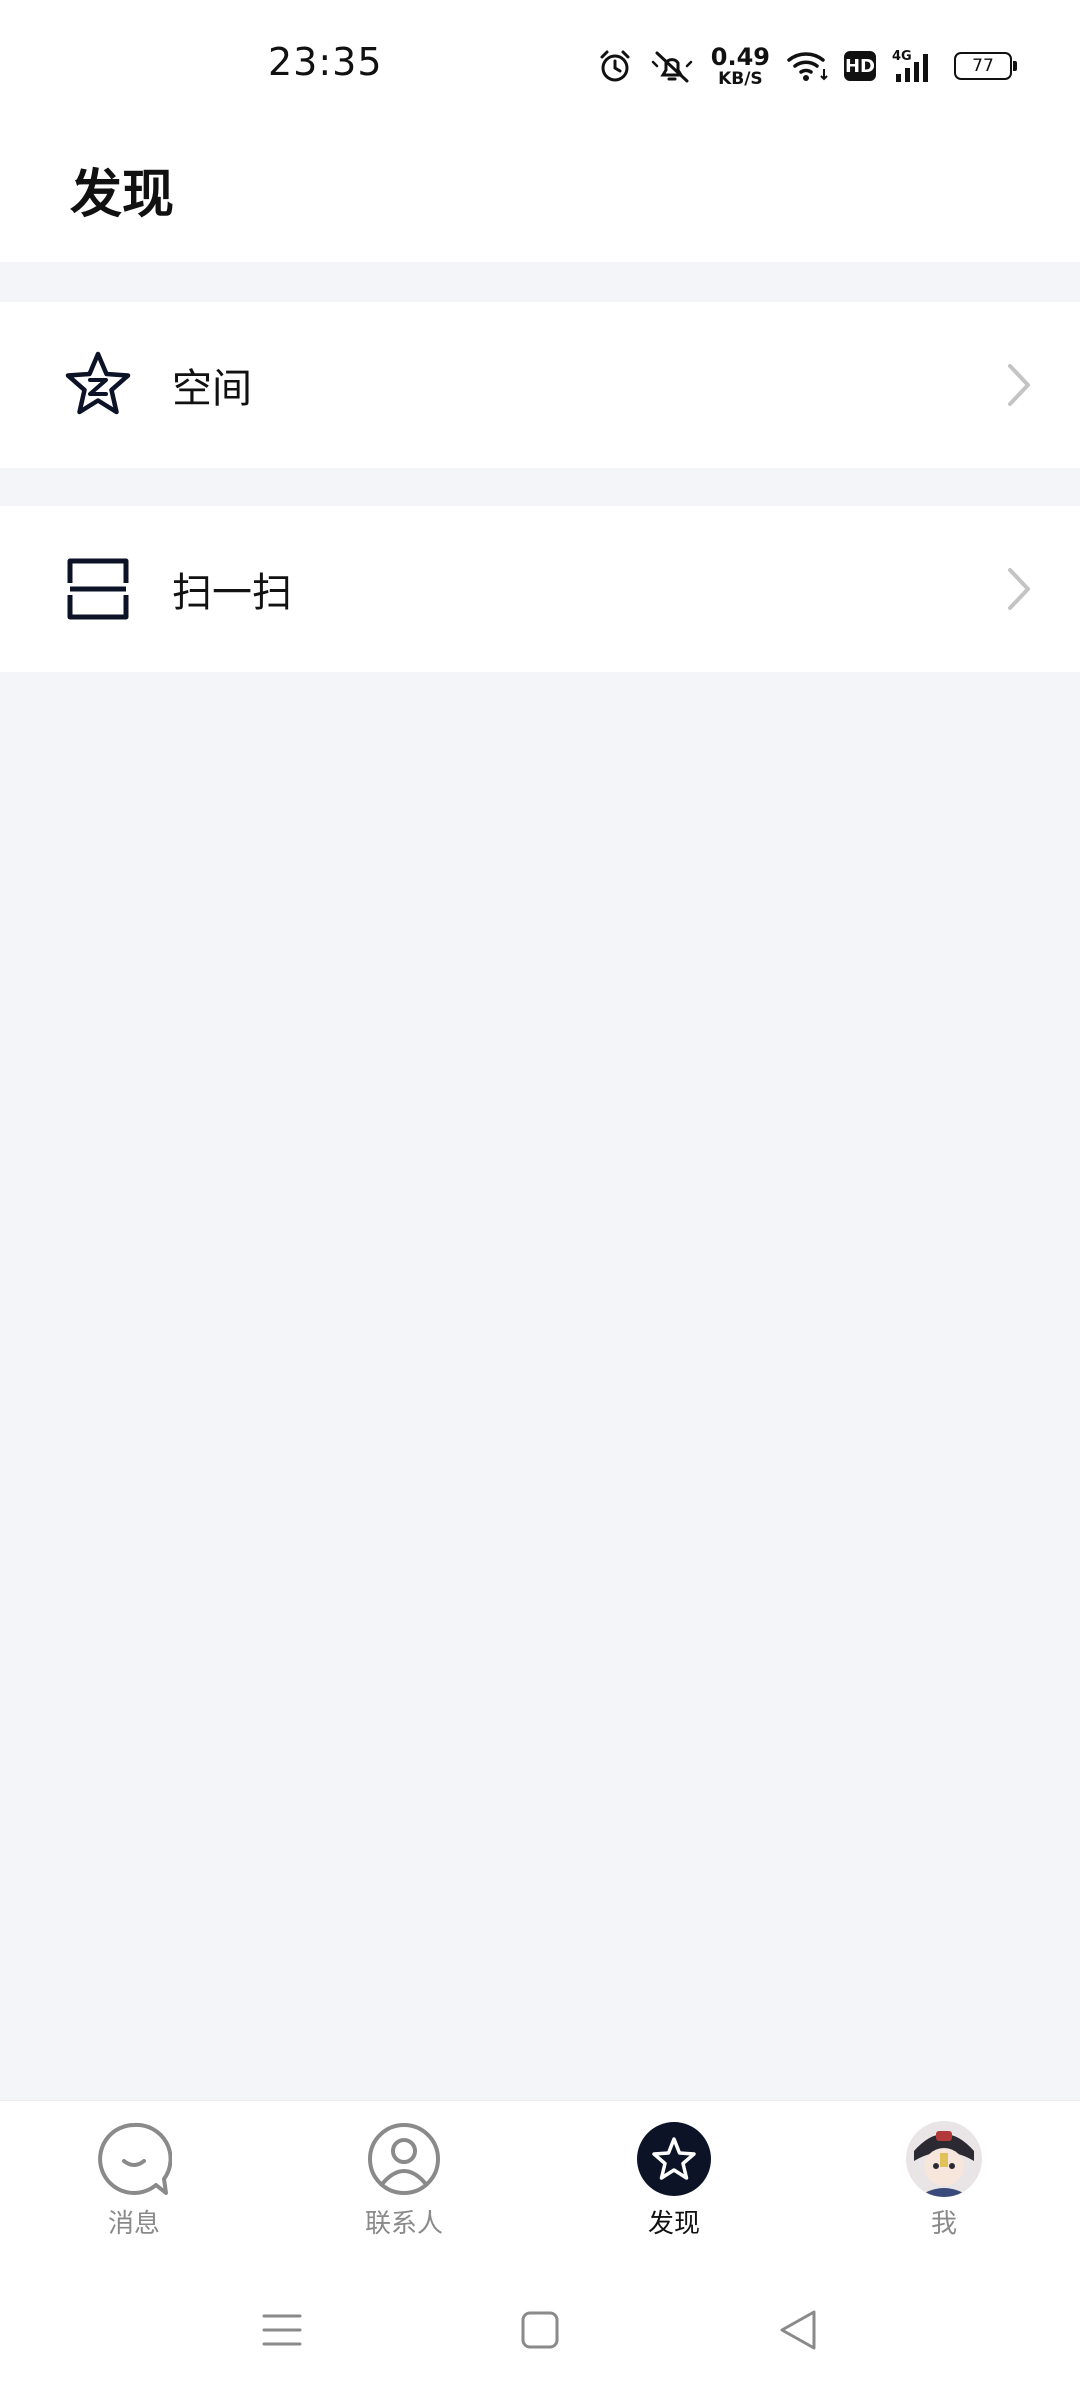  What do you see at coordinates (740, 78) in the screenshot?
I see `net-speed-unit: KB/S` at bounding box center [740, 78].